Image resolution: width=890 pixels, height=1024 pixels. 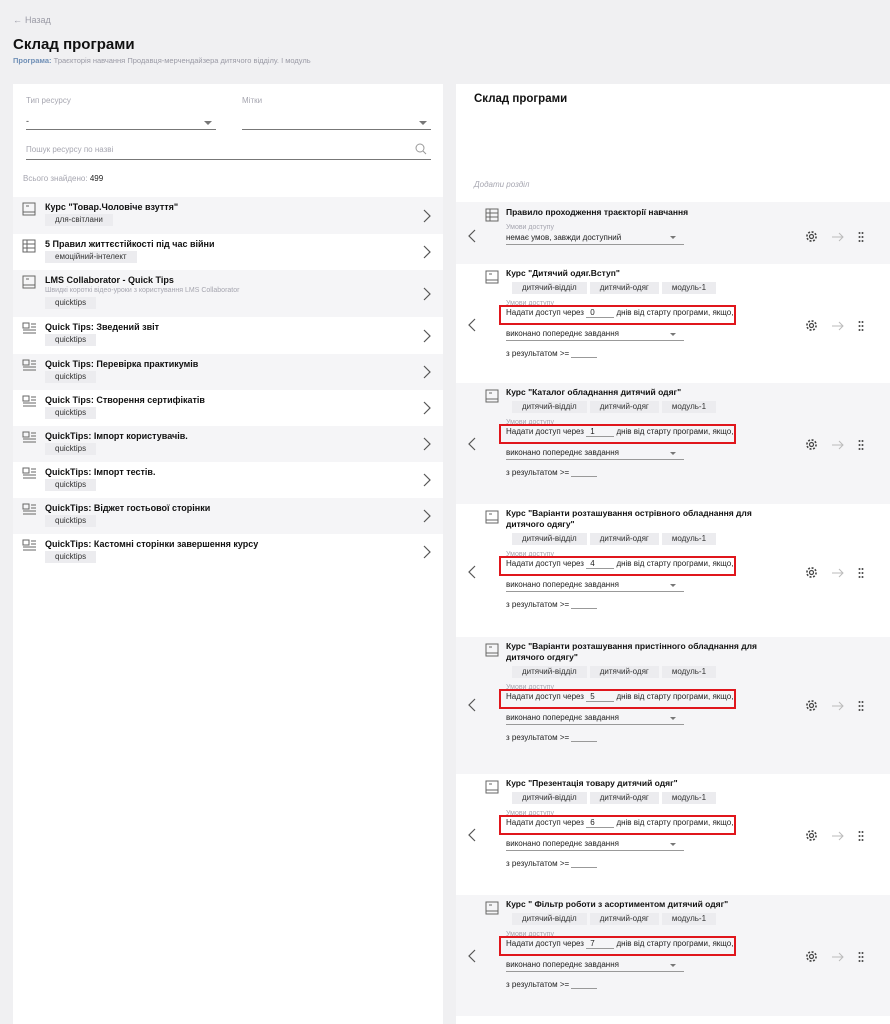 I want to click on material-icon, so click(x=29, y=510).